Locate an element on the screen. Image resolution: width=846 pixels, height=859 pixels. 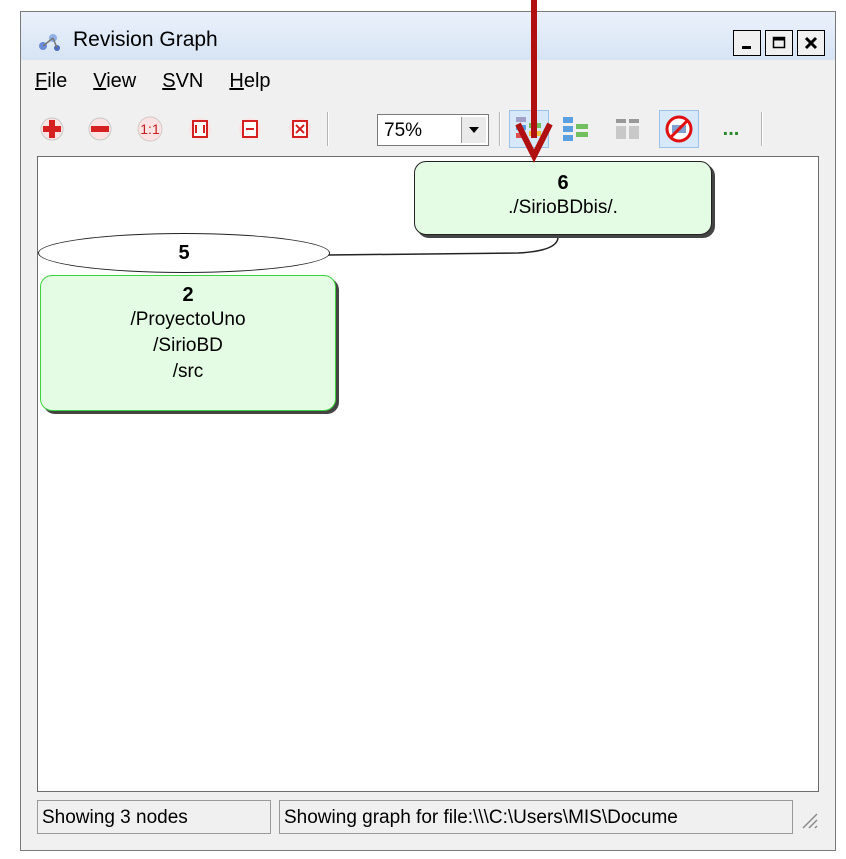
node-path: /ProyectoUno is located at coordinates (188, 319).